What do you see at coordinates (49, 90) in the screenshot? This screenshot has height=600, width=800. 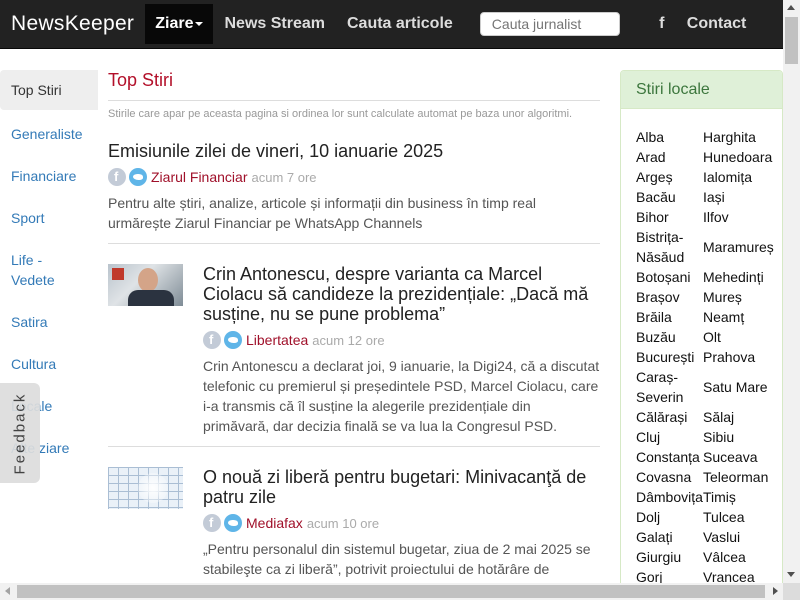 I see `sidebar-item-top-stiri: Top Stiri` at bounding box center [49, 90].